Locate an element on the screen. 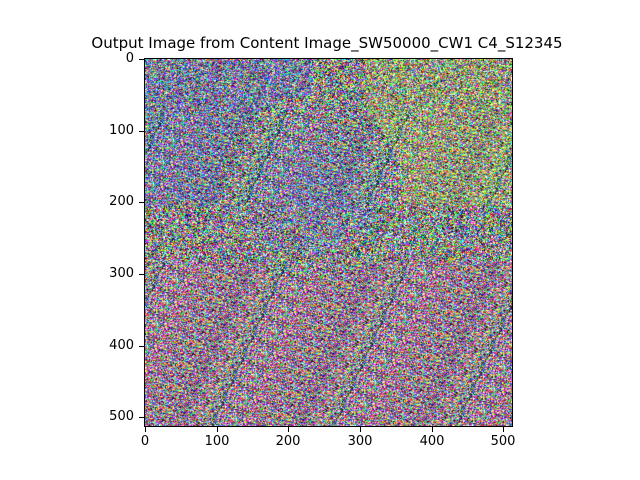  x-tick-label: 300 is located at coordinates (360, 441).